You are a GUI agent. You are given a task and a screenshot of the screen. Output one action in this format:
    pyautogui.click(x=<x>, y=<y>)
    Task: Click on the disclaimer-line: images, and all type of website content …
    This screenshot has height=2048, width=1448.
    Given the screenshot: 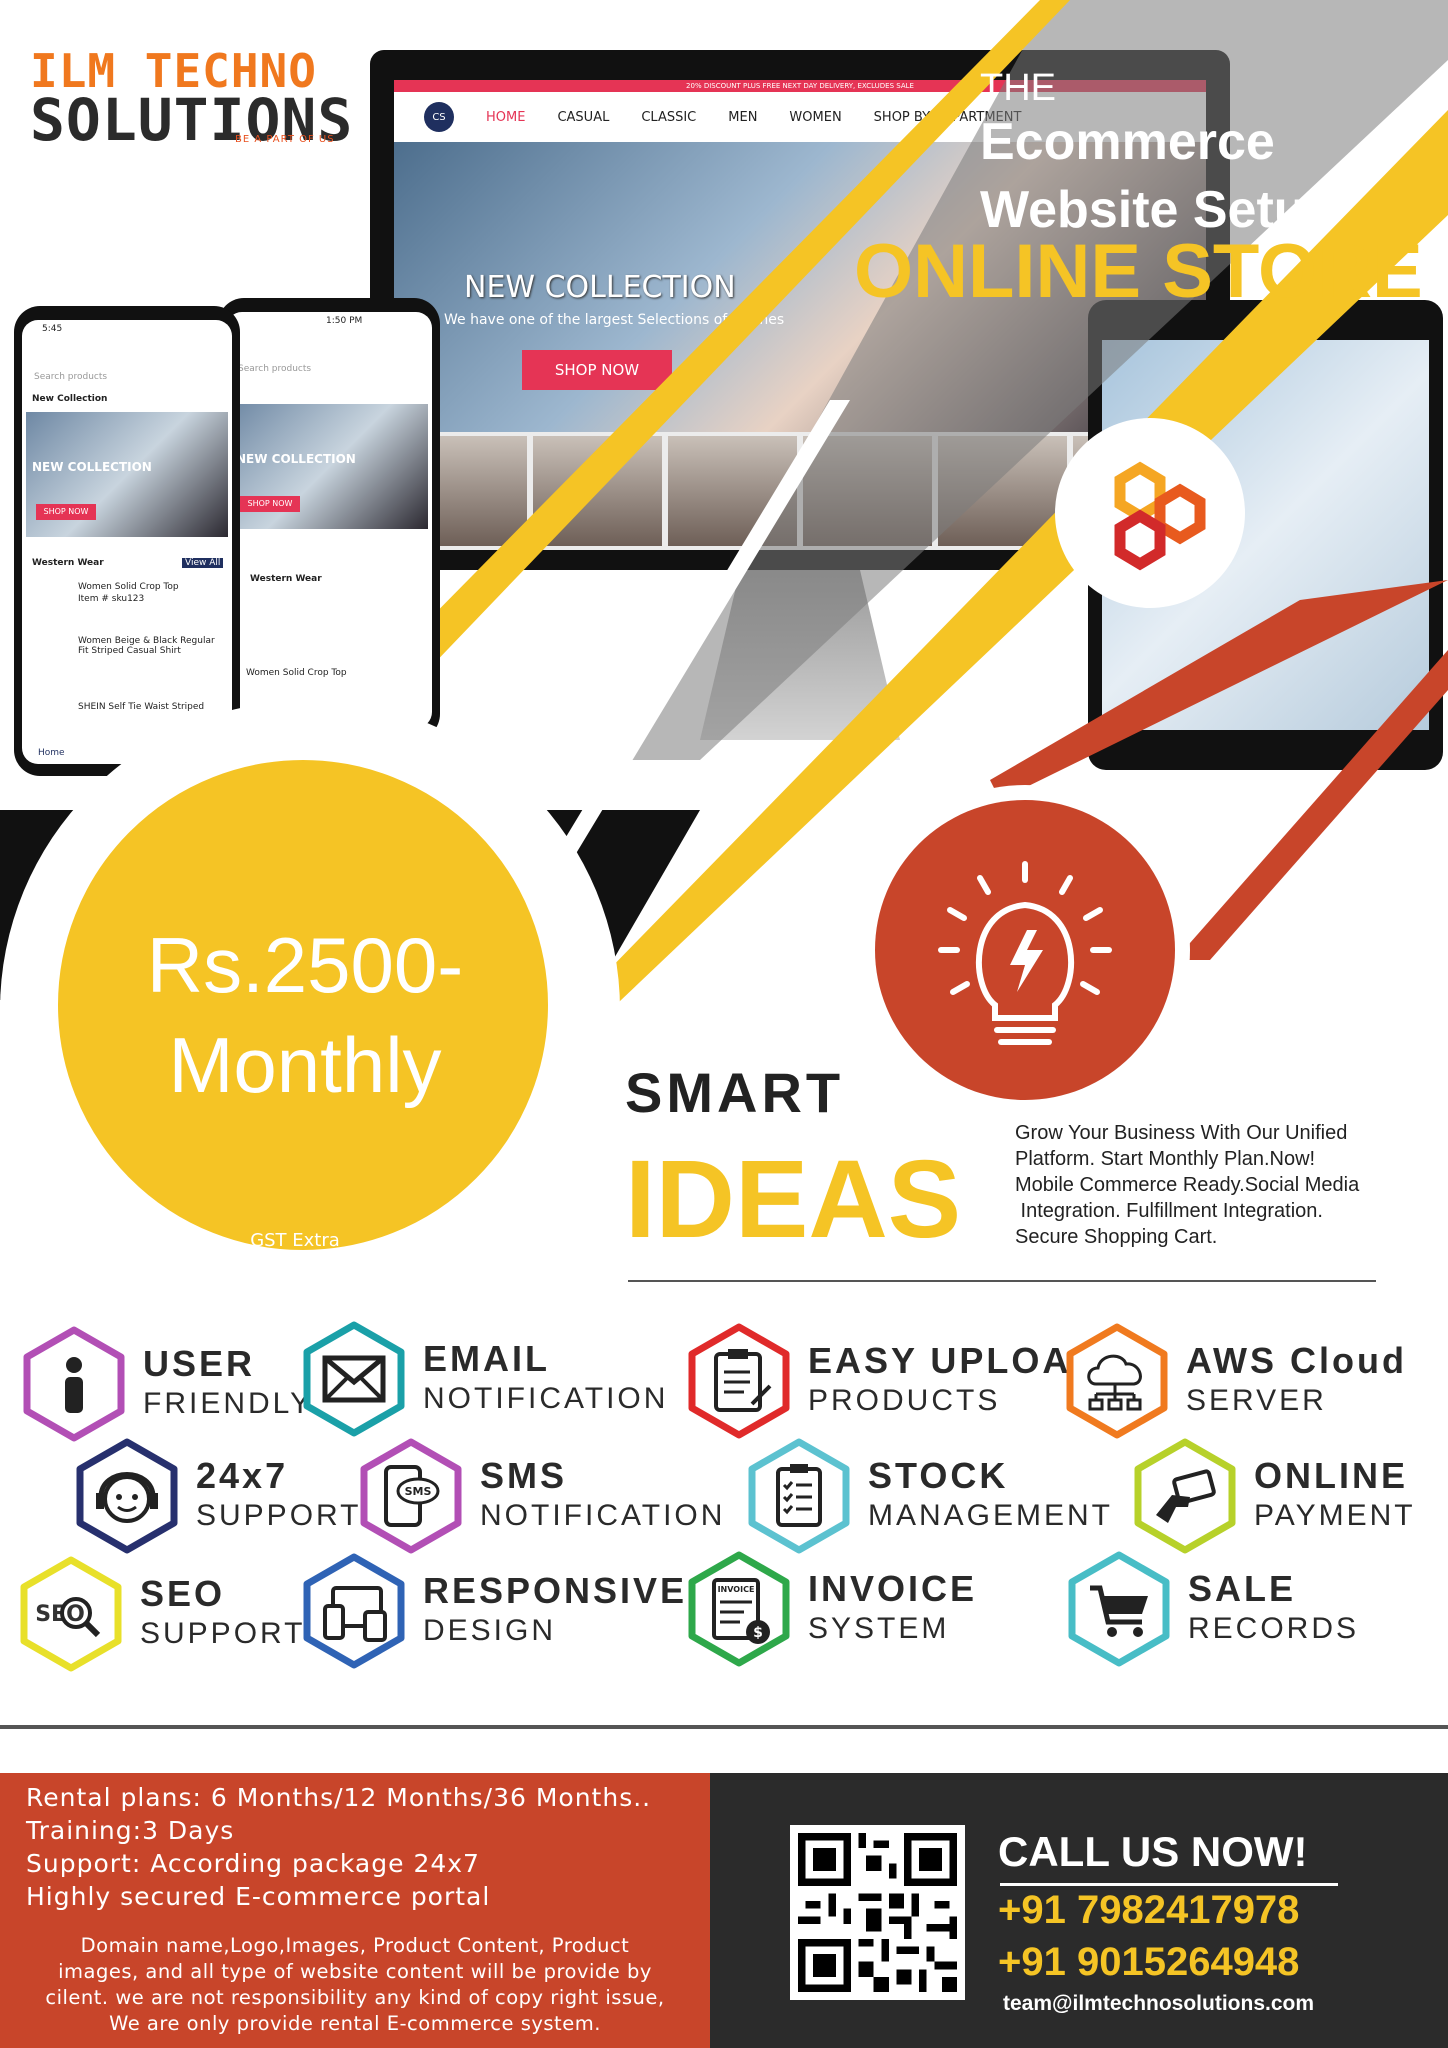 What is the action you would take?
    pyautogui.click(x=355, y=1971)
    